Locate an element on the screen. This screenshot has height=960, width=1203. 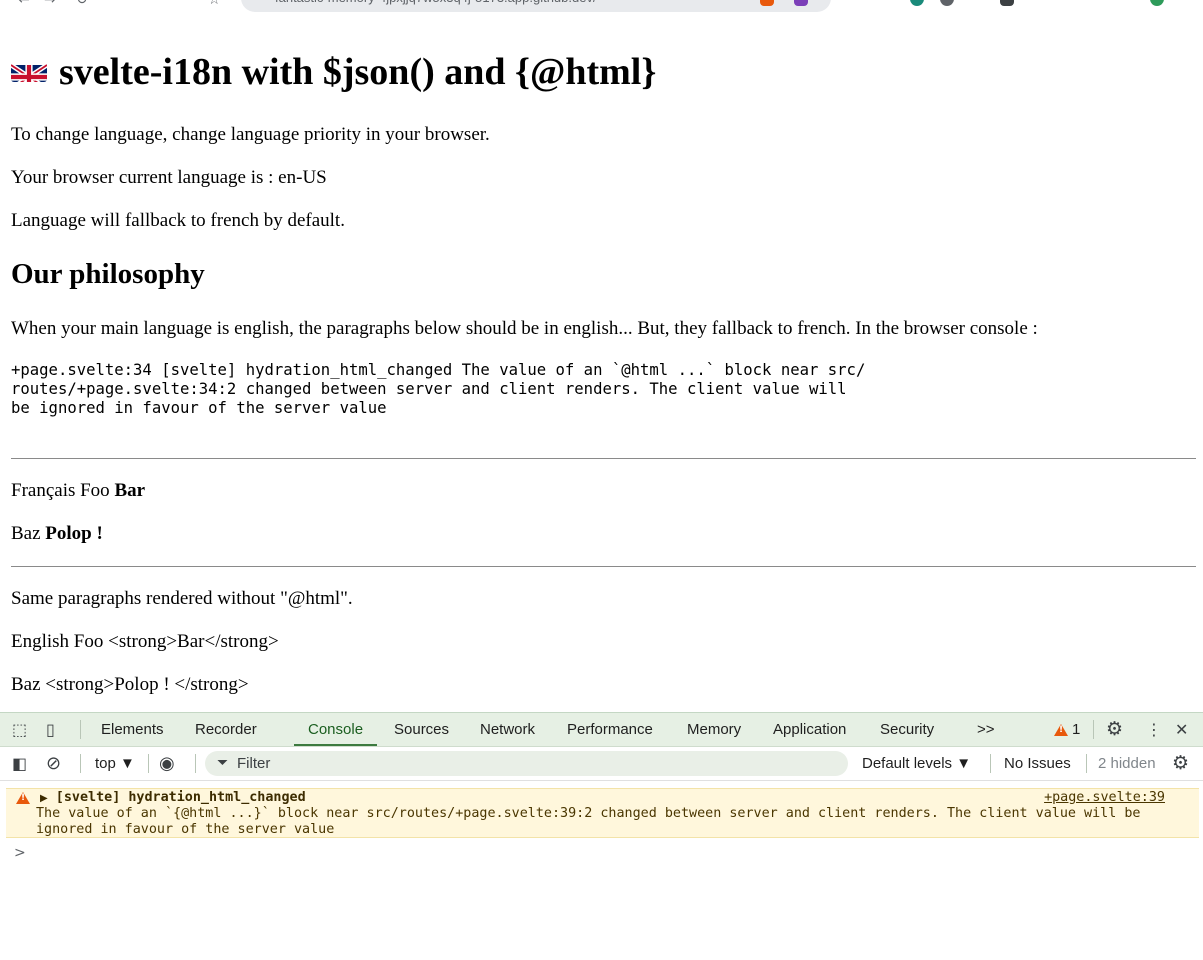
filter-input is located at coordinates (537, 763).